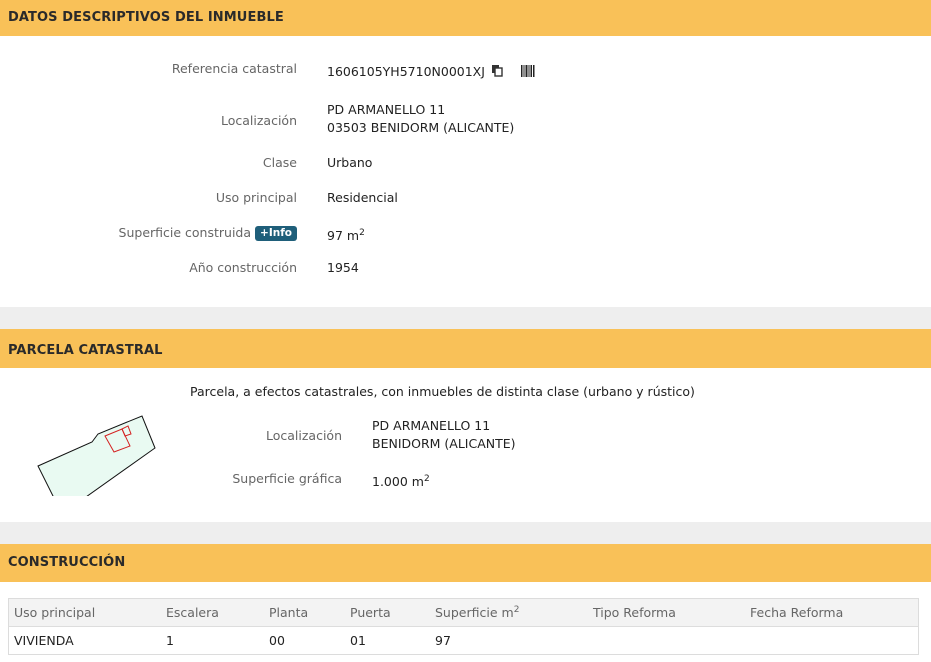 The height and width of the screenshot is (662, 931). I want to click on col-header-superficie: Superficie m2, so click(509, 612).